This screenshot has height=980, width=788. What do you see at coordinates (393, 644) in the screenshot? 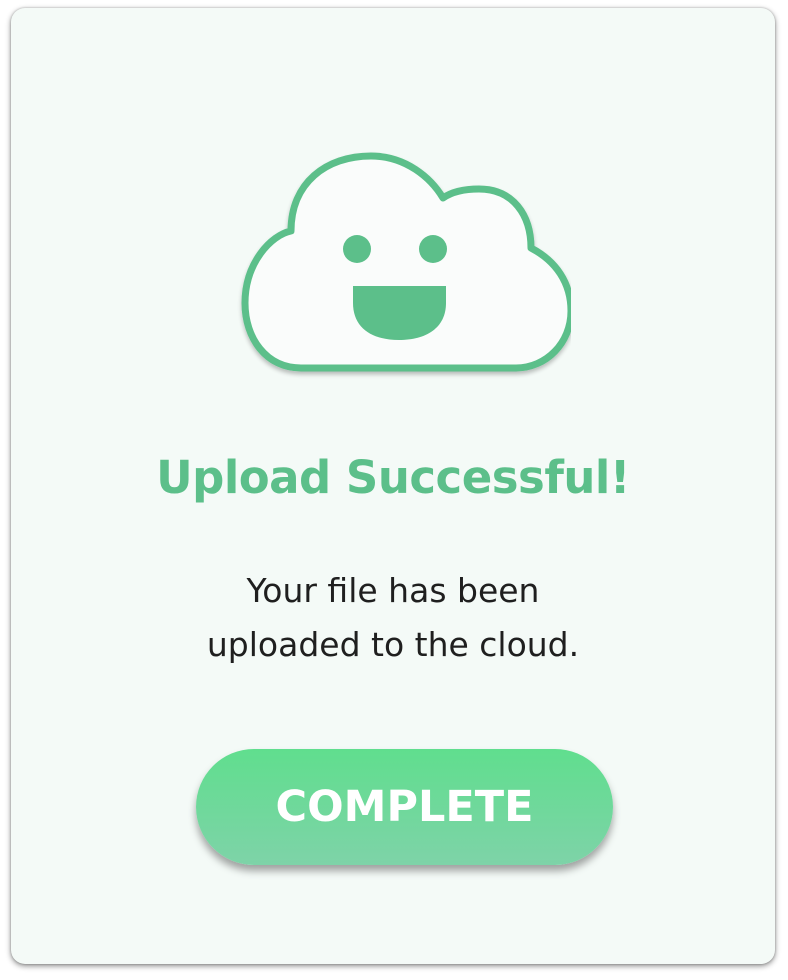
I see `message-line-2: uploaded to the cloud.` at bounding box center [393, 644].